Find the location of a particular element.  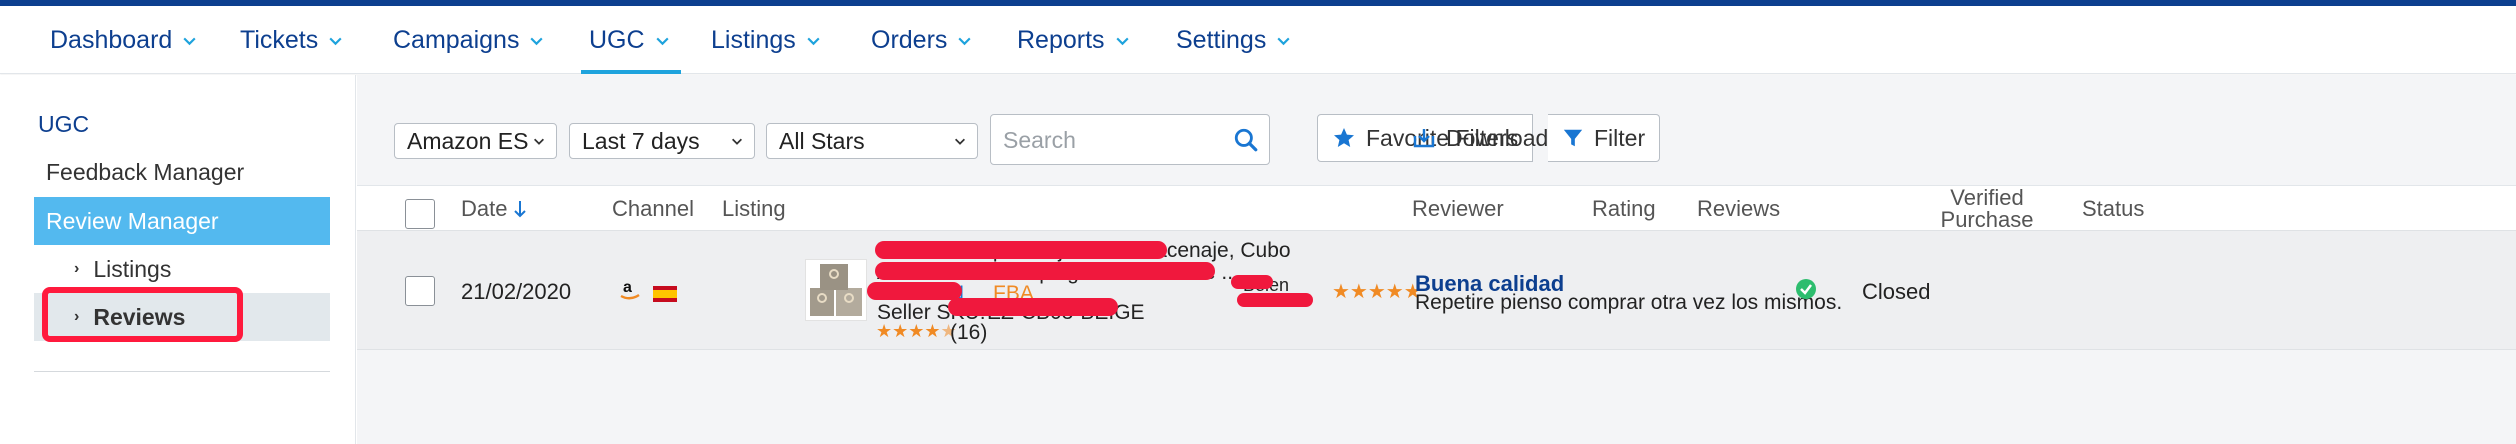

column-rating: Rating is located at coordinates (1624, 208).